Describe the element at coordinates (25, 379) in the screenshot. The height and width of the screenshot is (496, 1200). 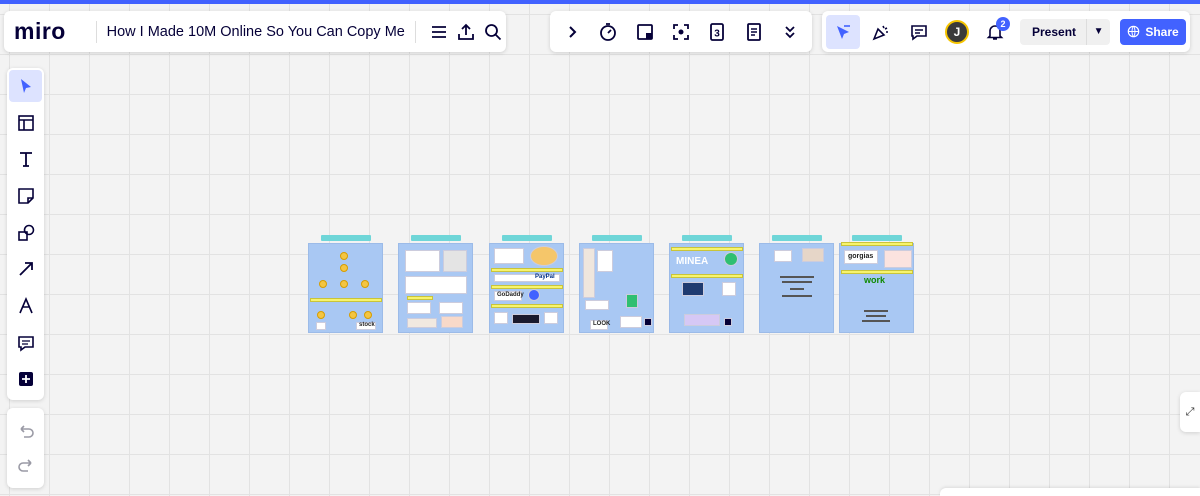
I see `add-icon` at that location.